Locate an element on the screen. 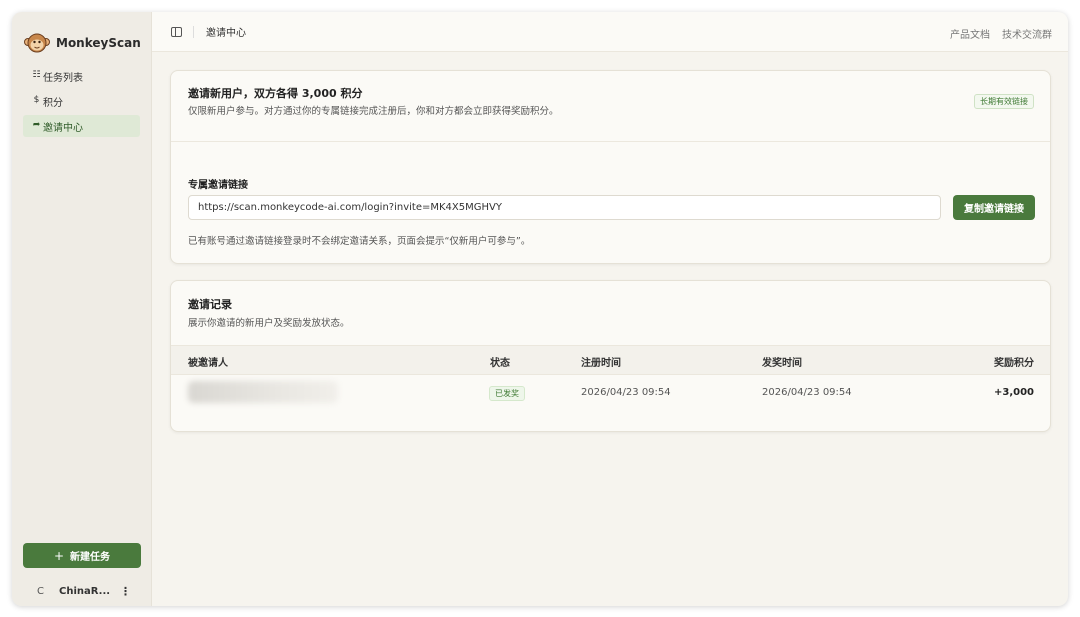  new-task-label: 新建任务 is located at coordinates (90, 557).